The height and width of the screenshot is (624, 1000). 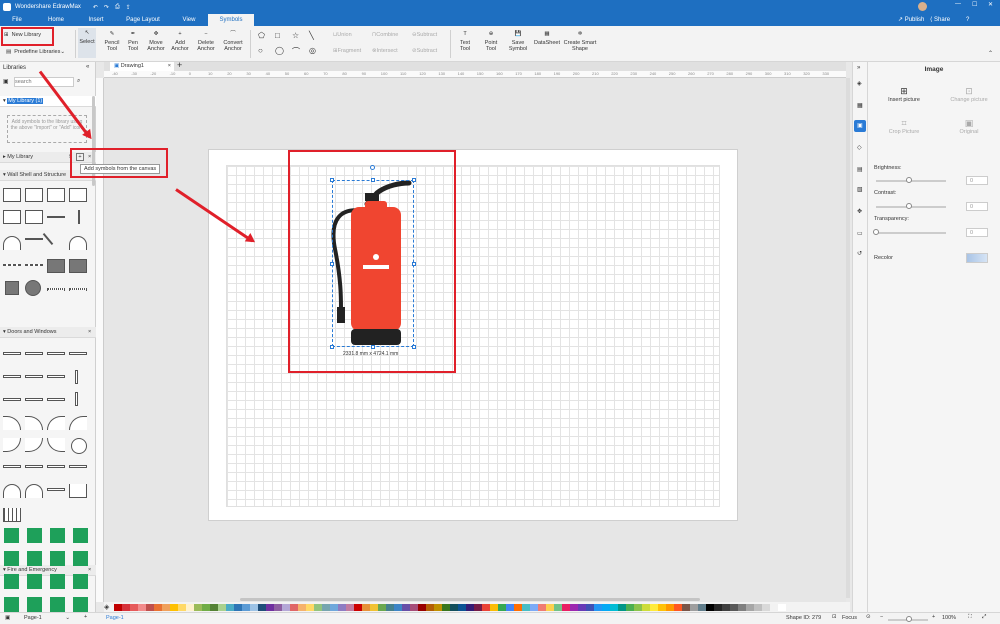 I want to click on brightness-input: 0, so click(x=977, y=180).